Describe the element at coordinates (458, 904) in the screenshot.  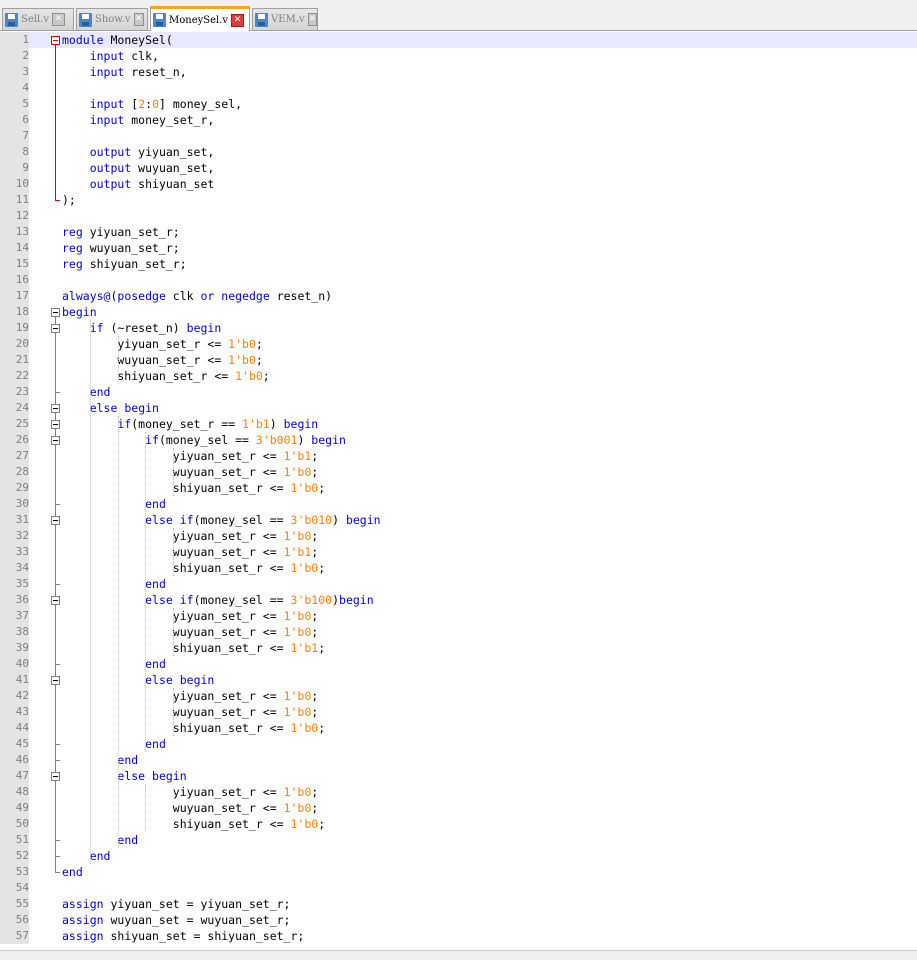
I see `code-line: 55 assign yiyuan_set = yiyuan_set_r;` at that location.